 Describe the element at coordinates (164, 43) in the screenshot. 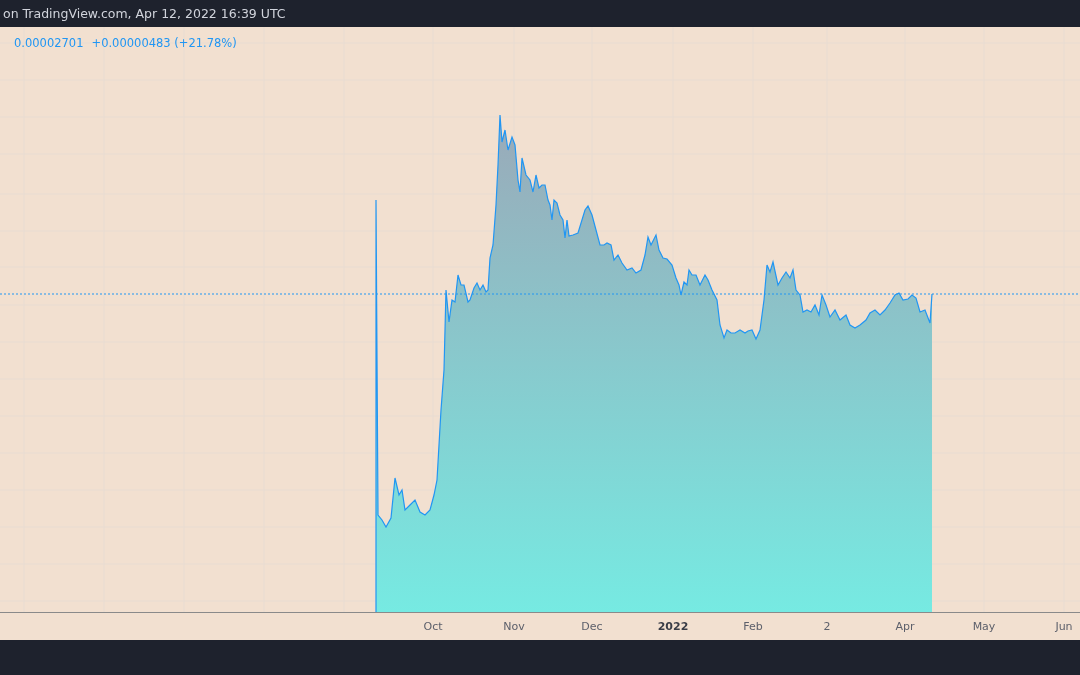

I see `price-change: +0.00000483 (+21.78%)` at that location.